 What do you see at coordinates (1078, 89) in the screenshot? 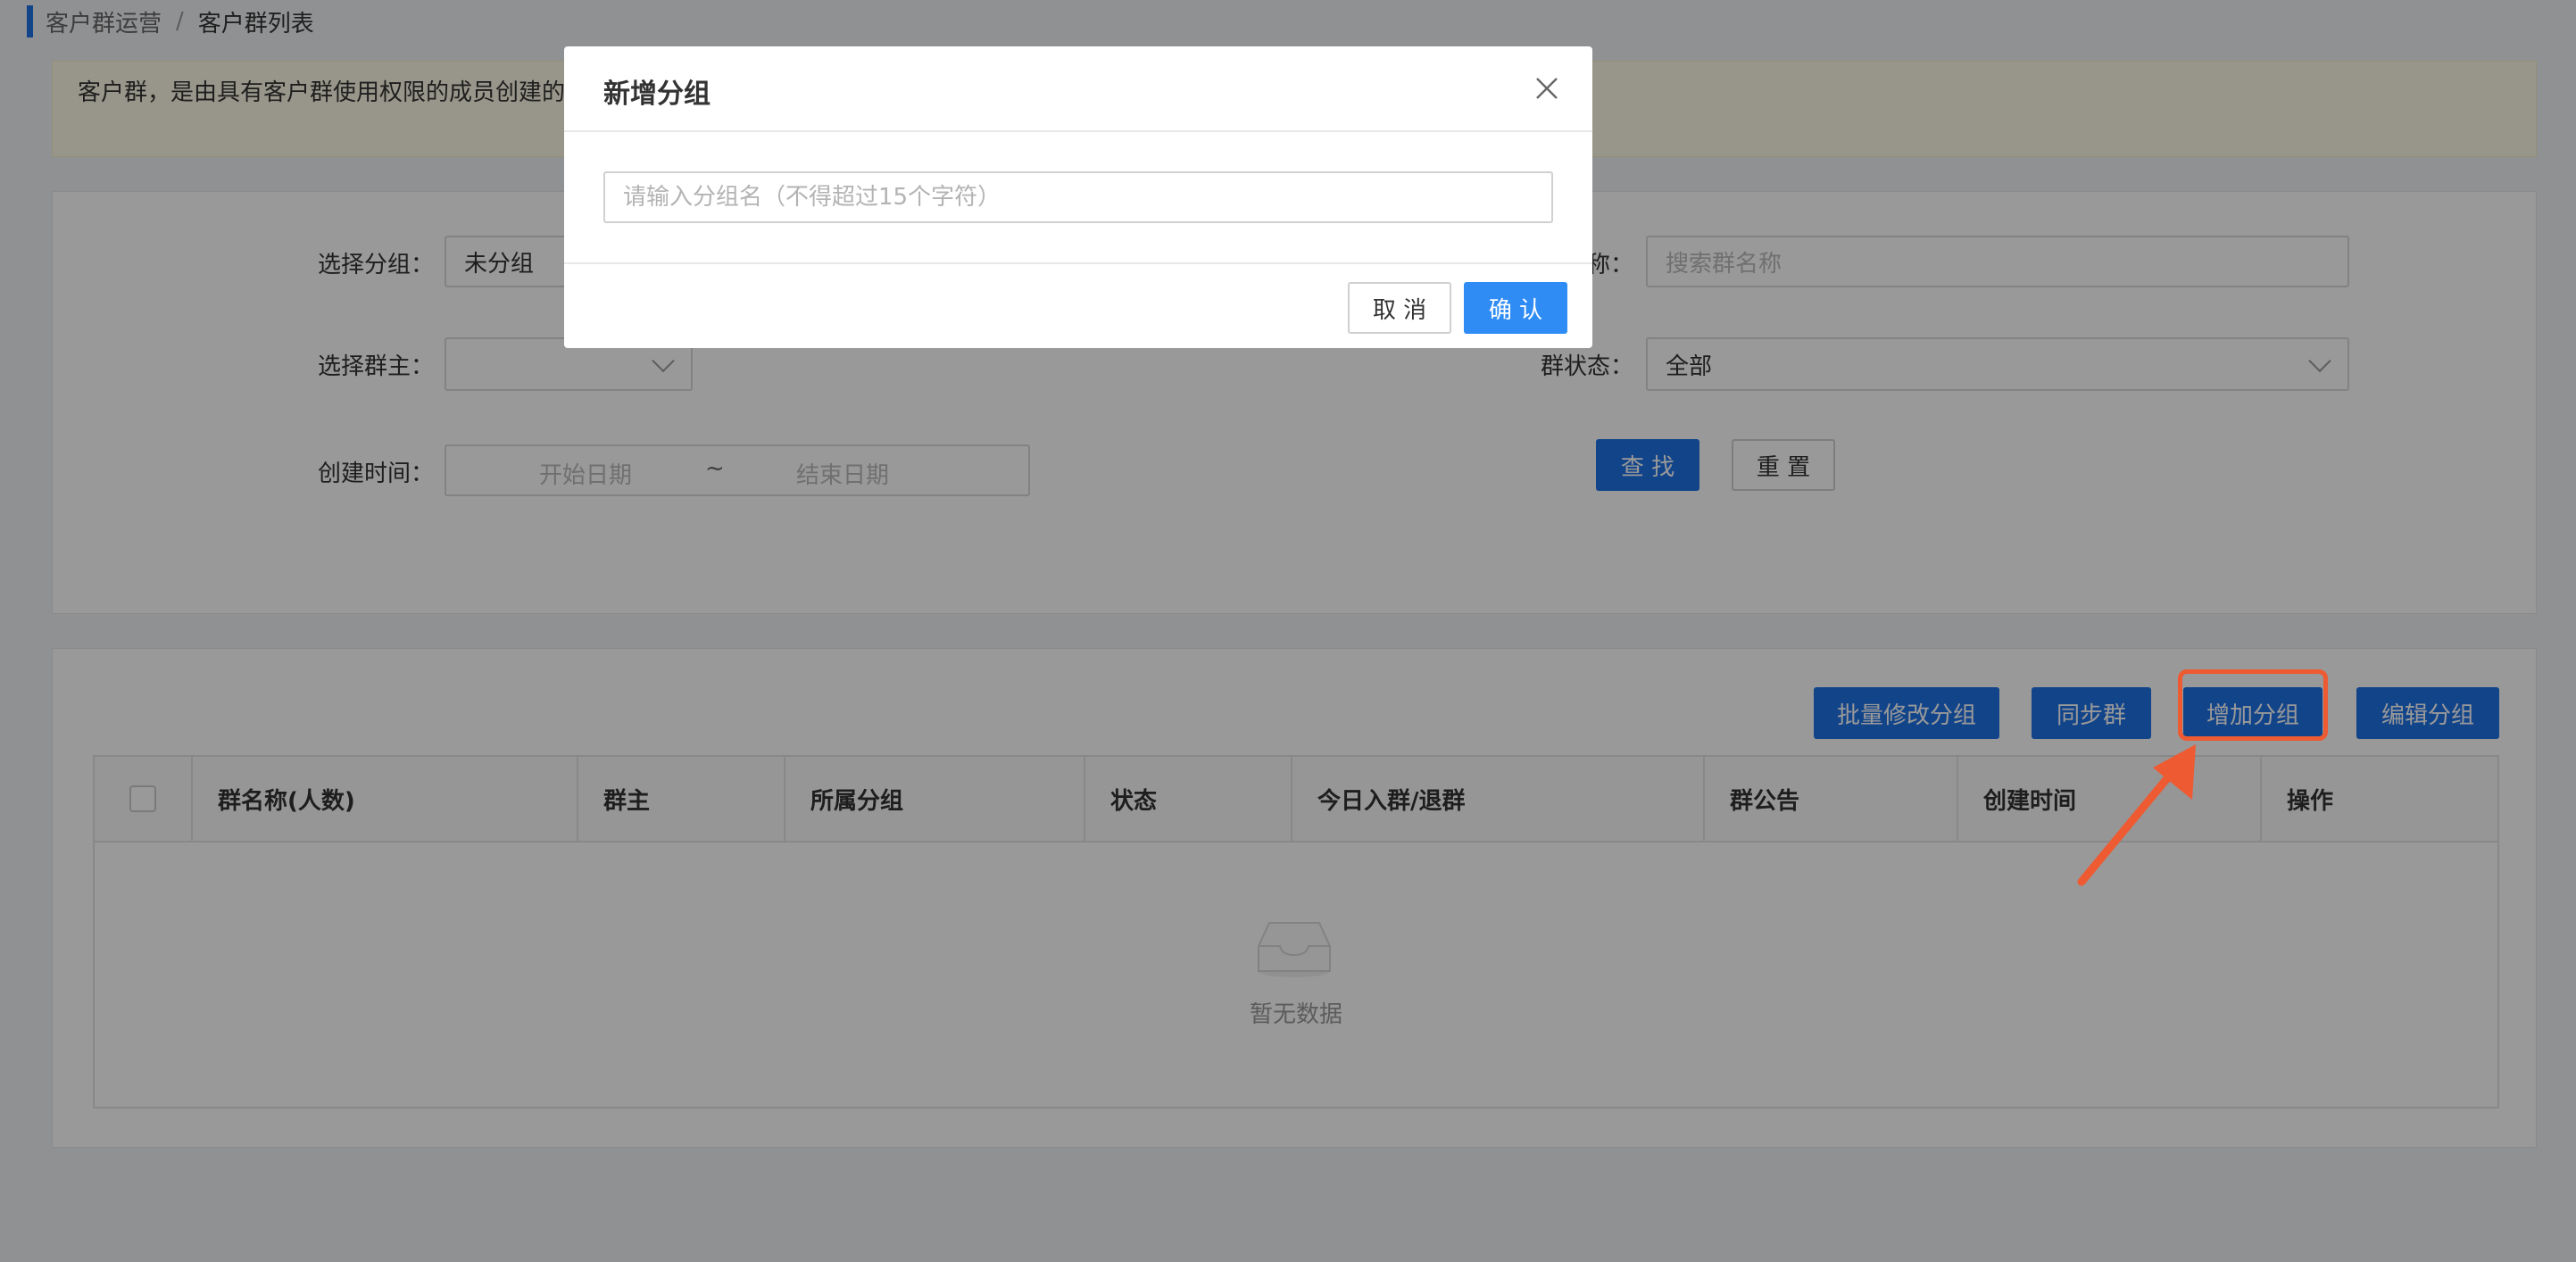
I see `modal-header: 新增分组` at bounding box center [1078, 89].